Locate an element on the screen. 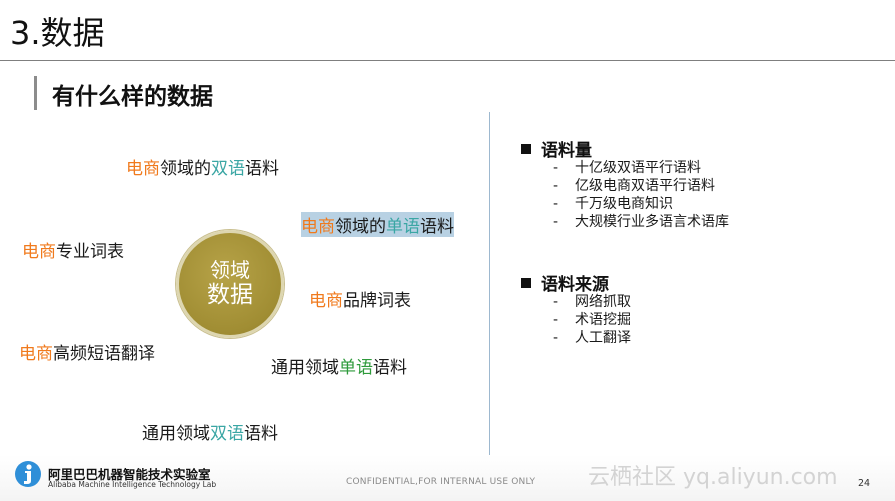 The height and width of the screenshot is (501, 895). list-item-text: 大规模行业多语言术语库 is located at coordinates (652, 222).